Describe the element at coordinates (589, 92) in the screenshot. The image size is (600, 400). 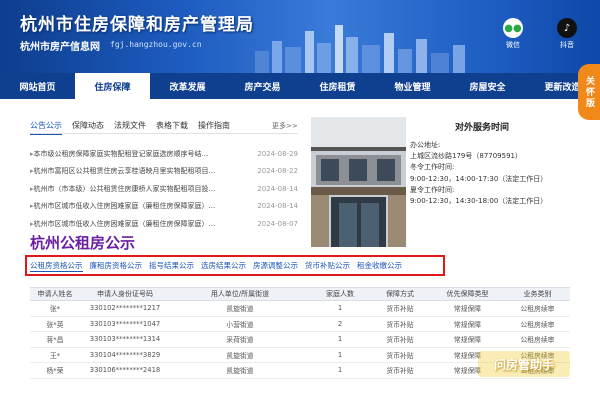
I see `care-mode-button: 关怀版` at that location.